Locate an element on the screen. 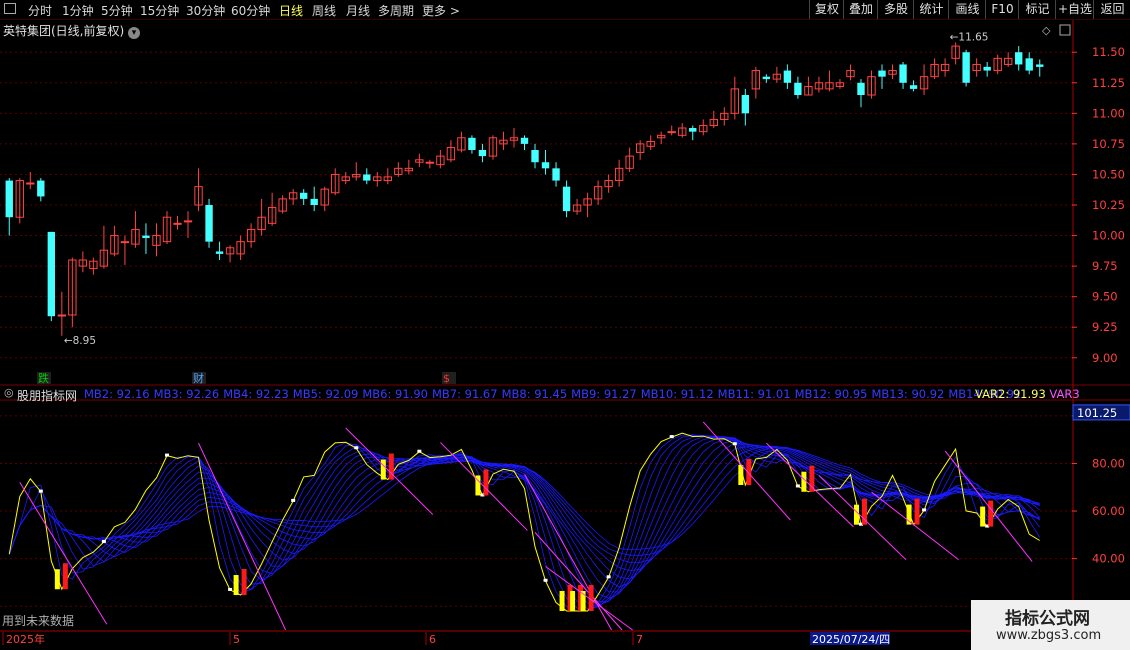  price-axis-label: 10.25 is located at coordinates (1108, 205).